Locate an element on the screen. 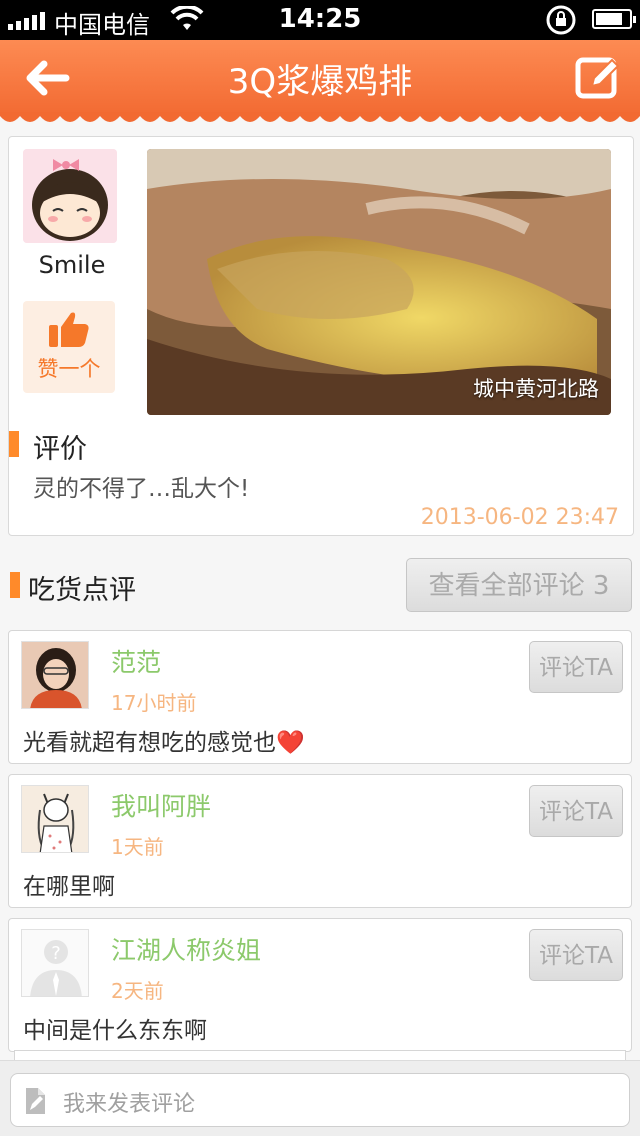 The image size is (640, 1136). comment-time: 2天前 is located at coordinates (137, 991).